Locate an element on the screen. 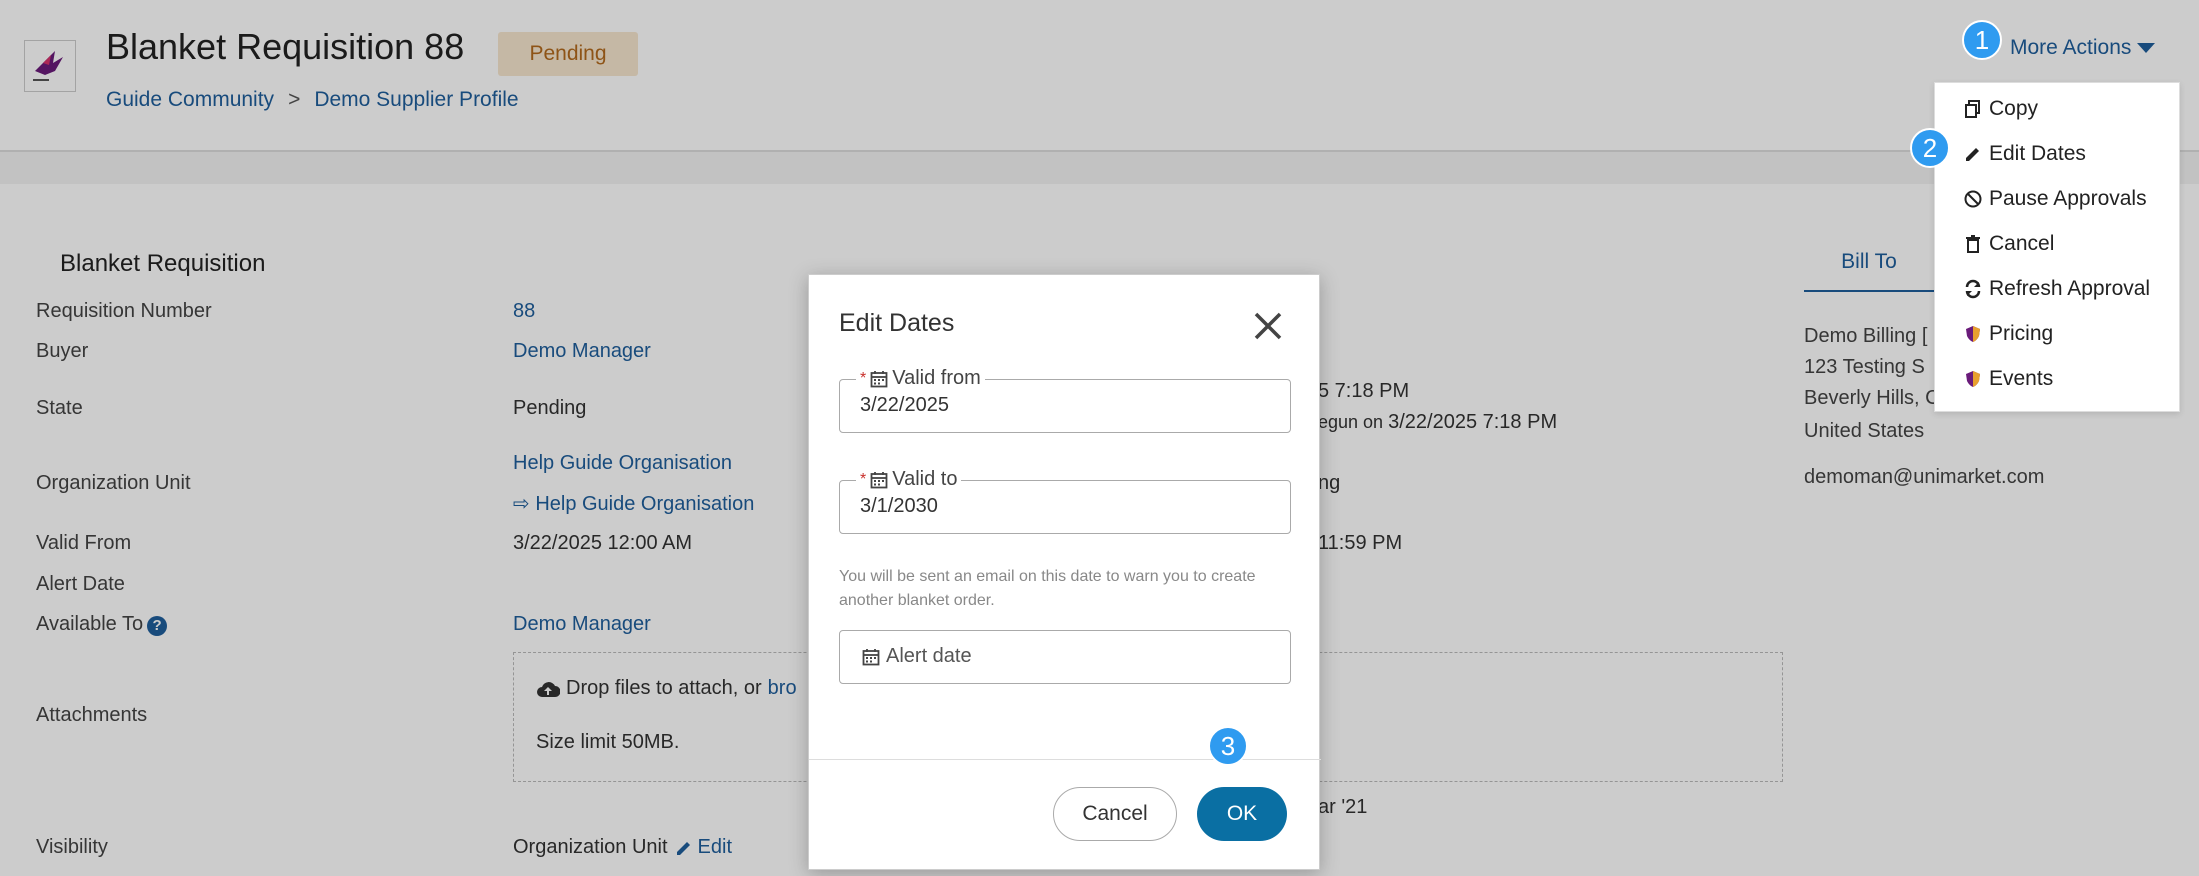  step-marker-2: 2 is located at coordinates (1930, 148).